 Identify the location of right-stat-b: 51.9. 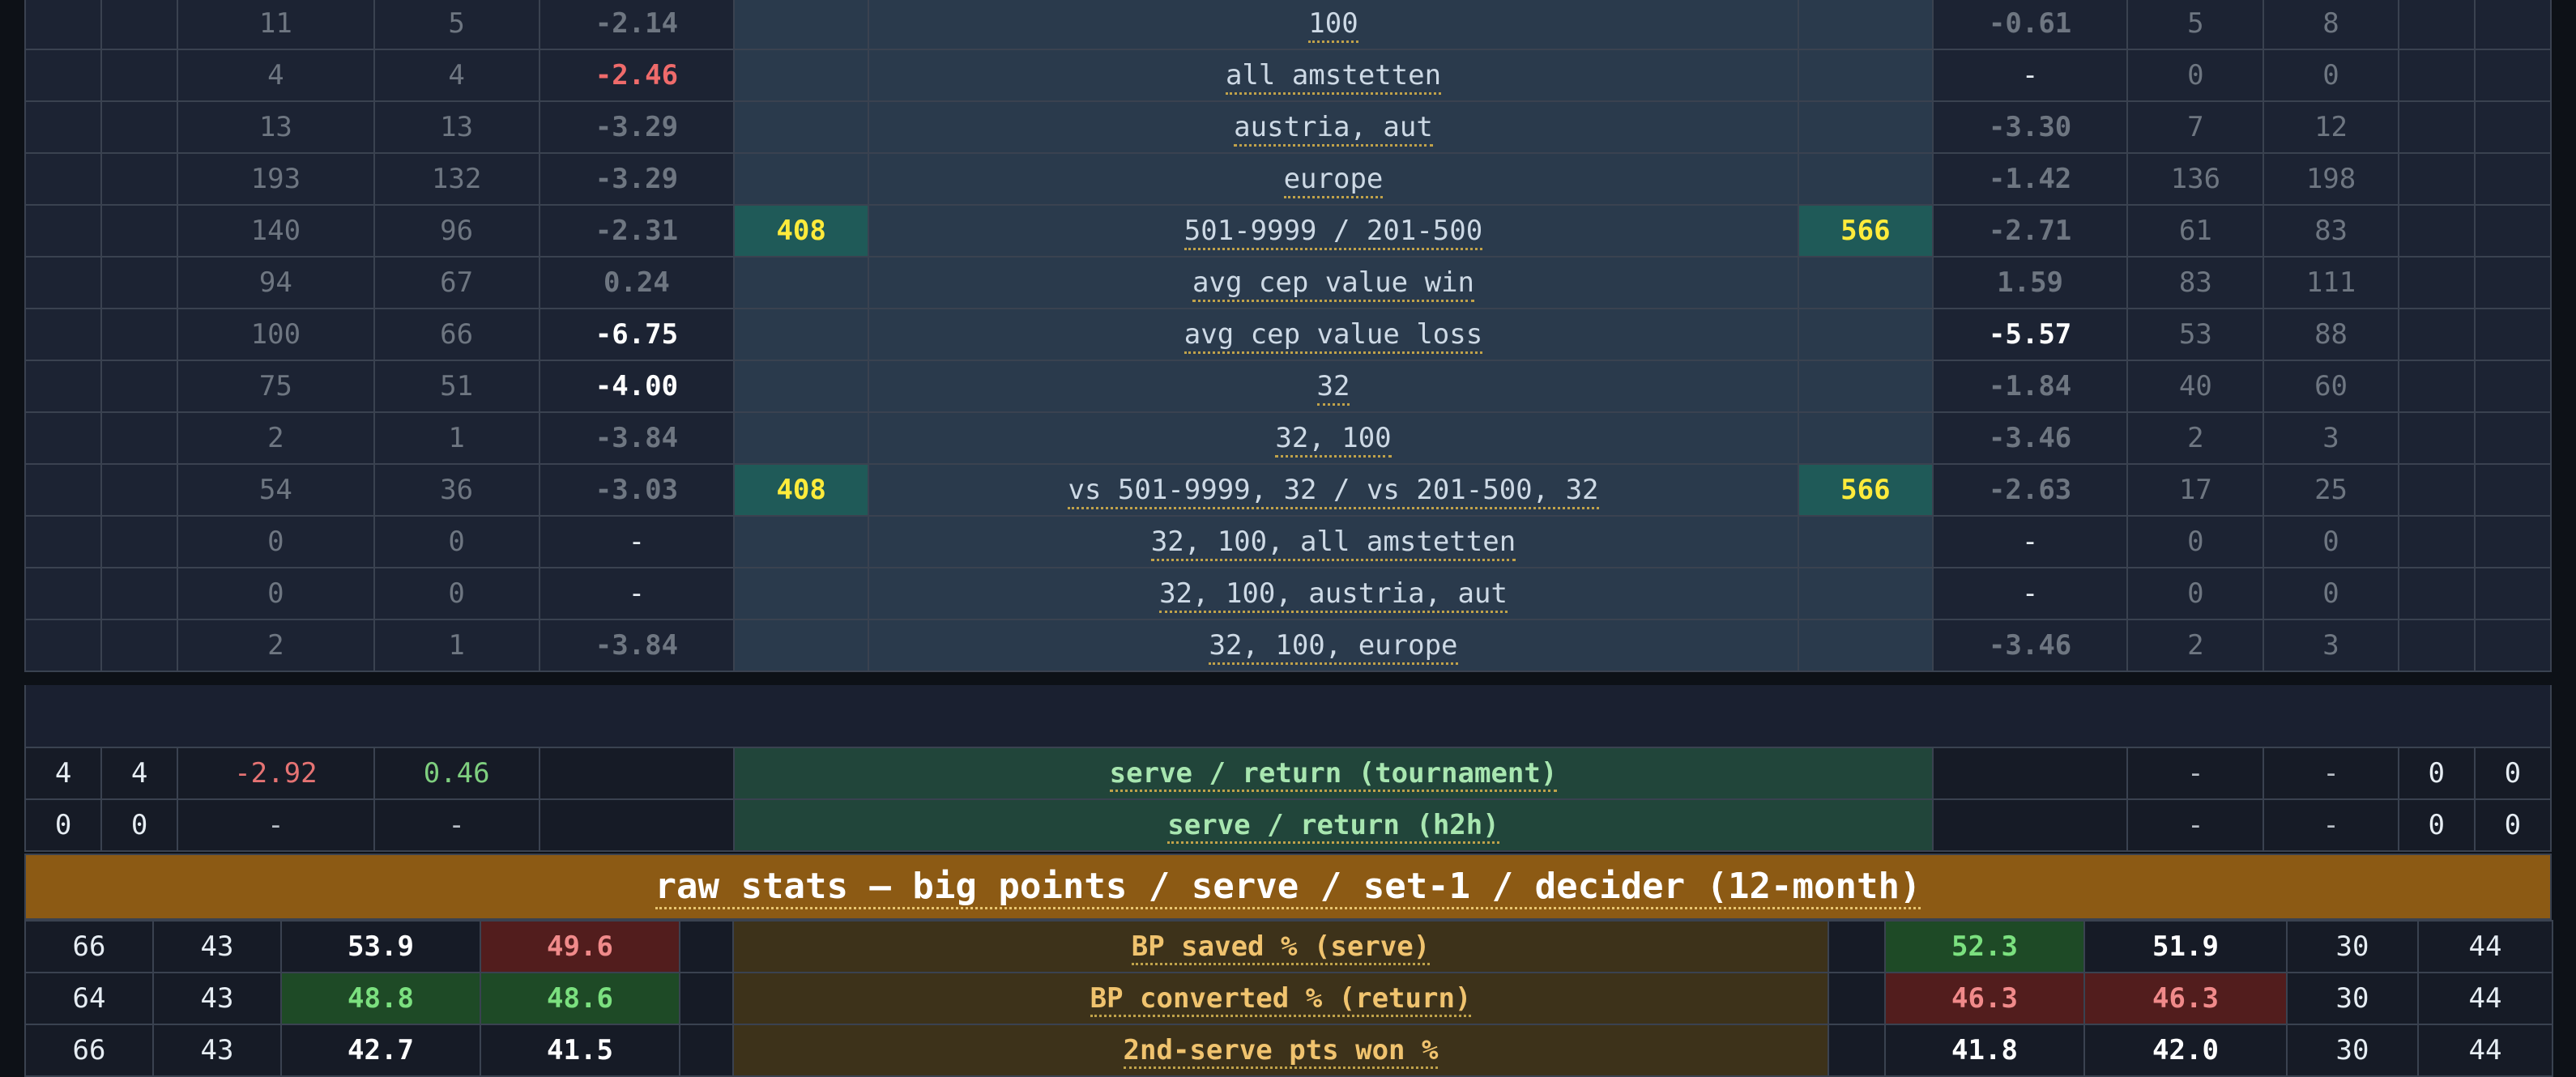
(2185, 946).